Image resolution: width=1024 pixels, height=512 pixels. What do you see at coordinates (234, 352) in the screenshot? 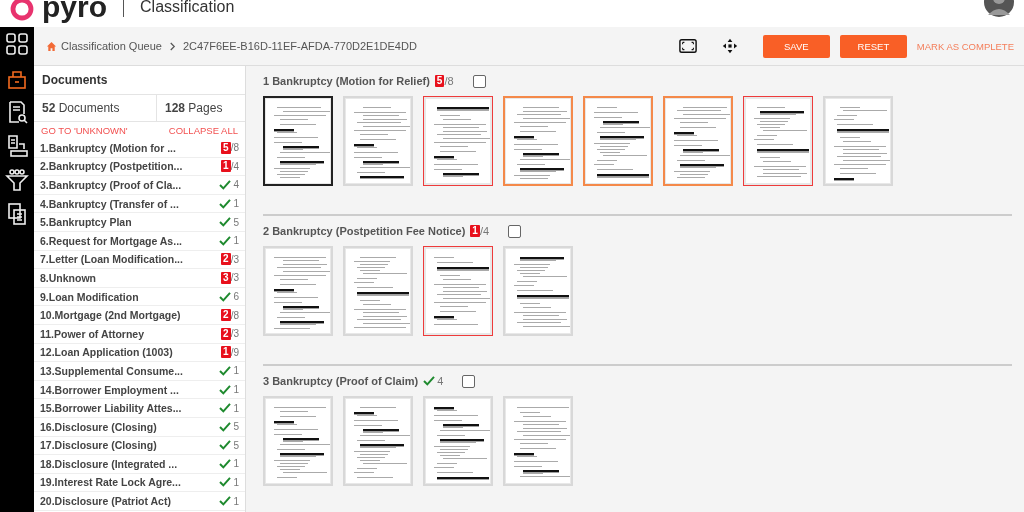
I see `page-count: /9` at bounding box center [234, 352].